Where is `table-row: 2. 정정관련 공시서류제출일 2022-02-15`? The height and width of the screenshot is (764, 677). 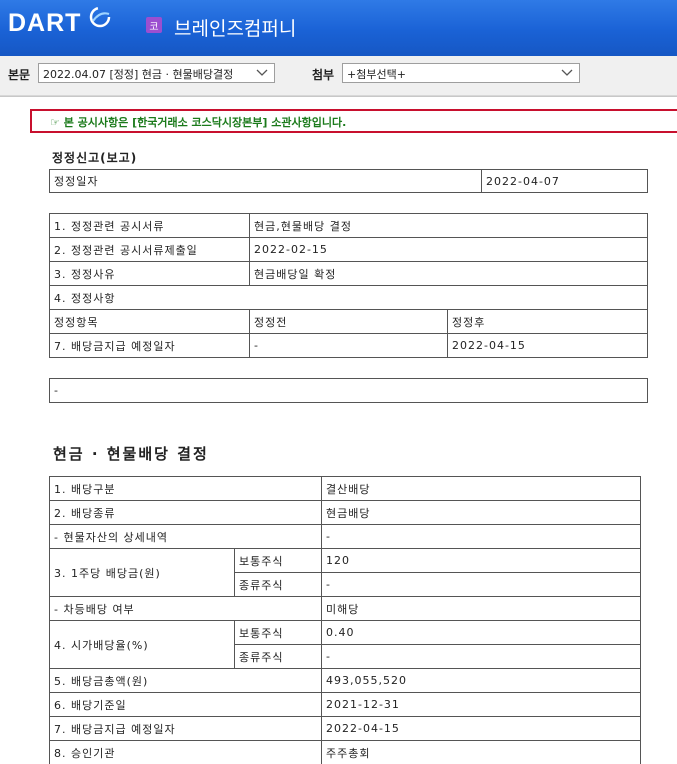
table-row: 2. 정정관련 공시서류제출일 2022-02-15 is located at coordinates (348, 249).